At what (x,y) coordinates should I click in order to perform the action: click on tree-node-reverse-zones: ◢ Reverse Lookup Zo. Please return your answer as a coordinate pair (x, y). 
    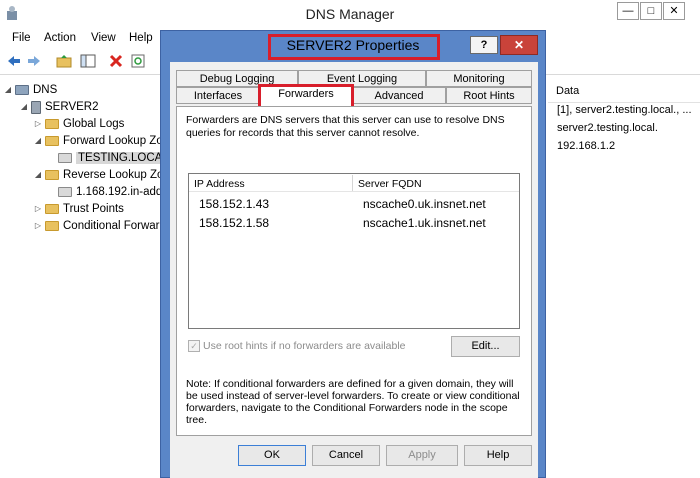
    Looking at the image, I should click on (98, 175).